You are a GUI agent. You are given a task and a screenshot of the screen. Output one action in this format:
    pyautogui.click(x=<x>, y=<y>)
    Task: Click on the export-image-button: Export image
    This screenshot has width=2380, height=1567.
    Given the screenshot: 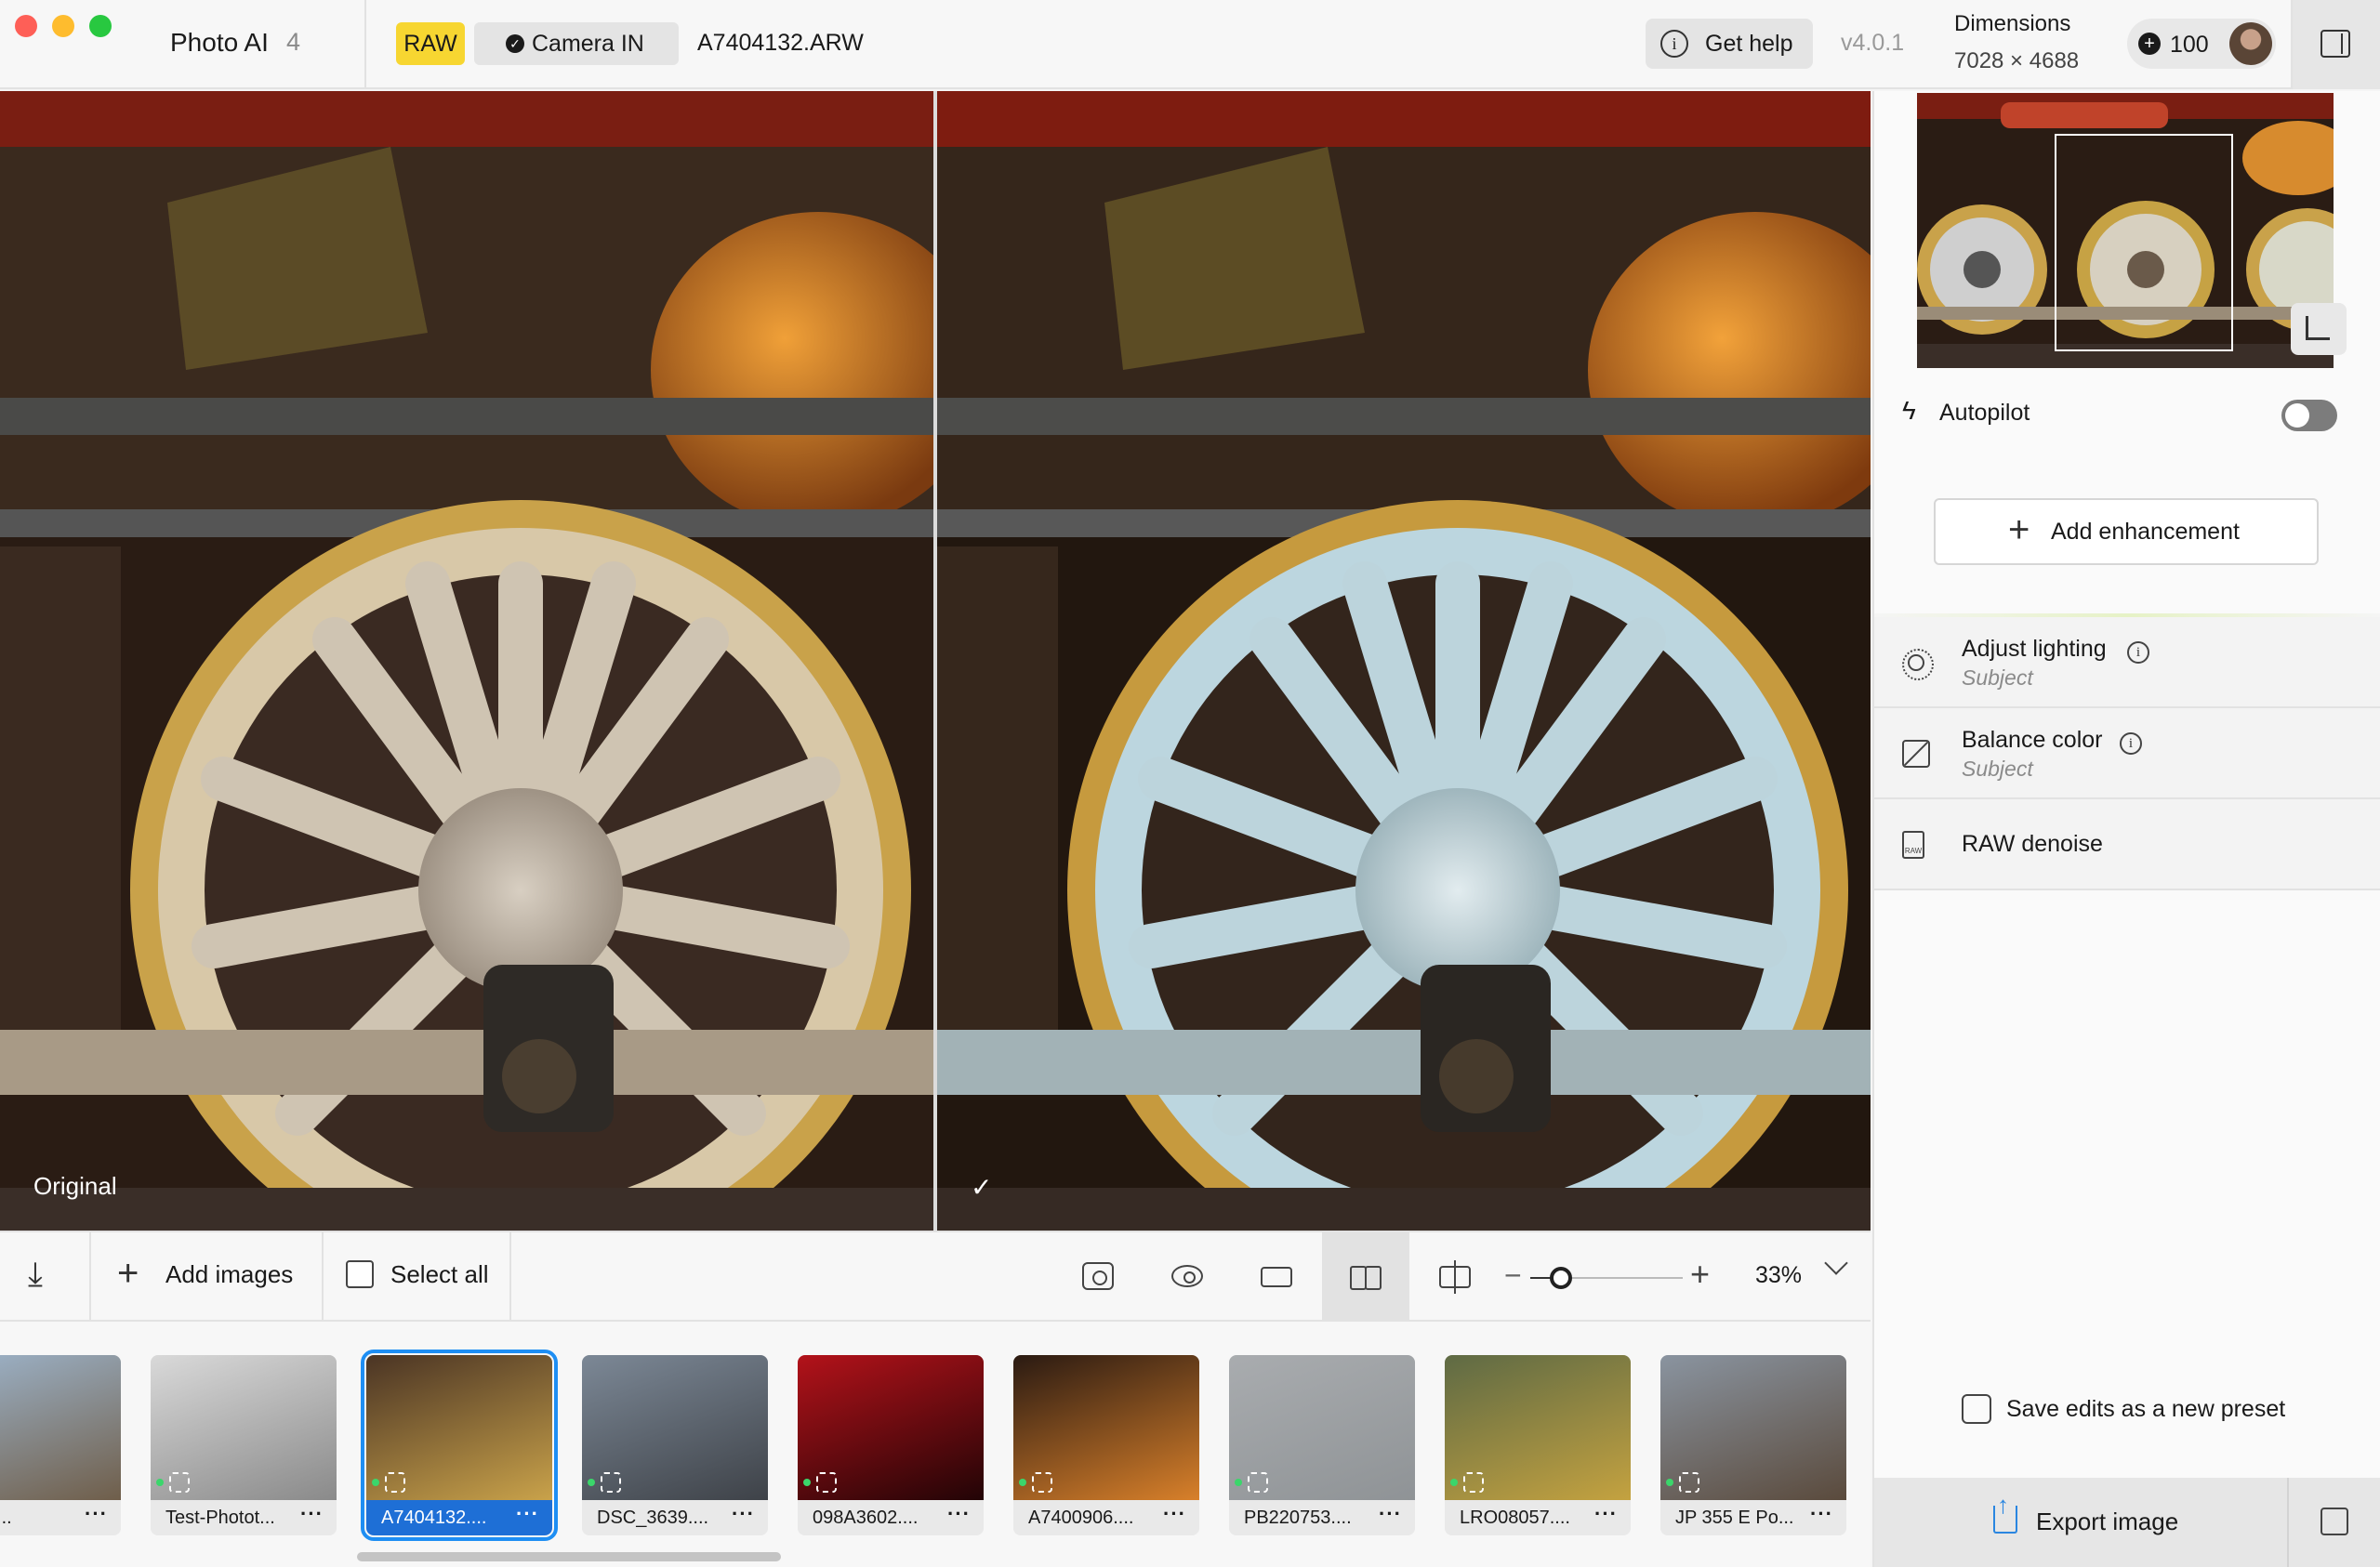 What is the action you would take?
    pyautogui.click(x=2080, y=1522)
    